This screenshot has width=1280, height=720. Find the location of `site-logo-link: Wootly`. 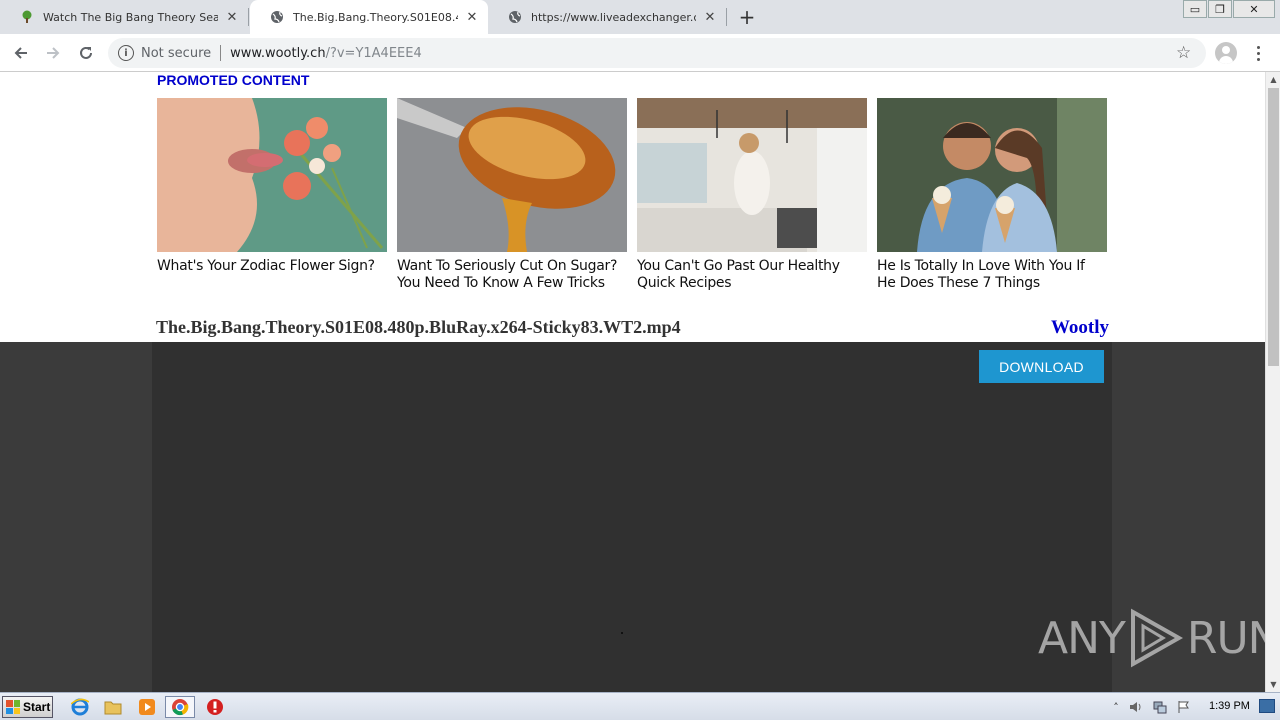

site-logo-link: Wootly is located at coordinates (1080, 328).